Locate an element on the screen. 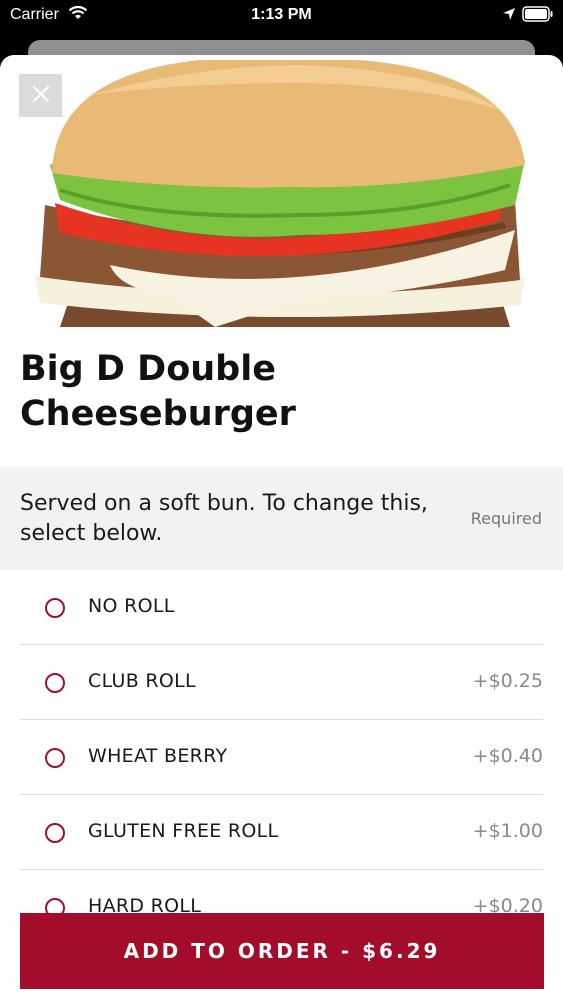 The width and height of the screenshot is (563, 1000). battery-icon is located at coordinates (538, 16).